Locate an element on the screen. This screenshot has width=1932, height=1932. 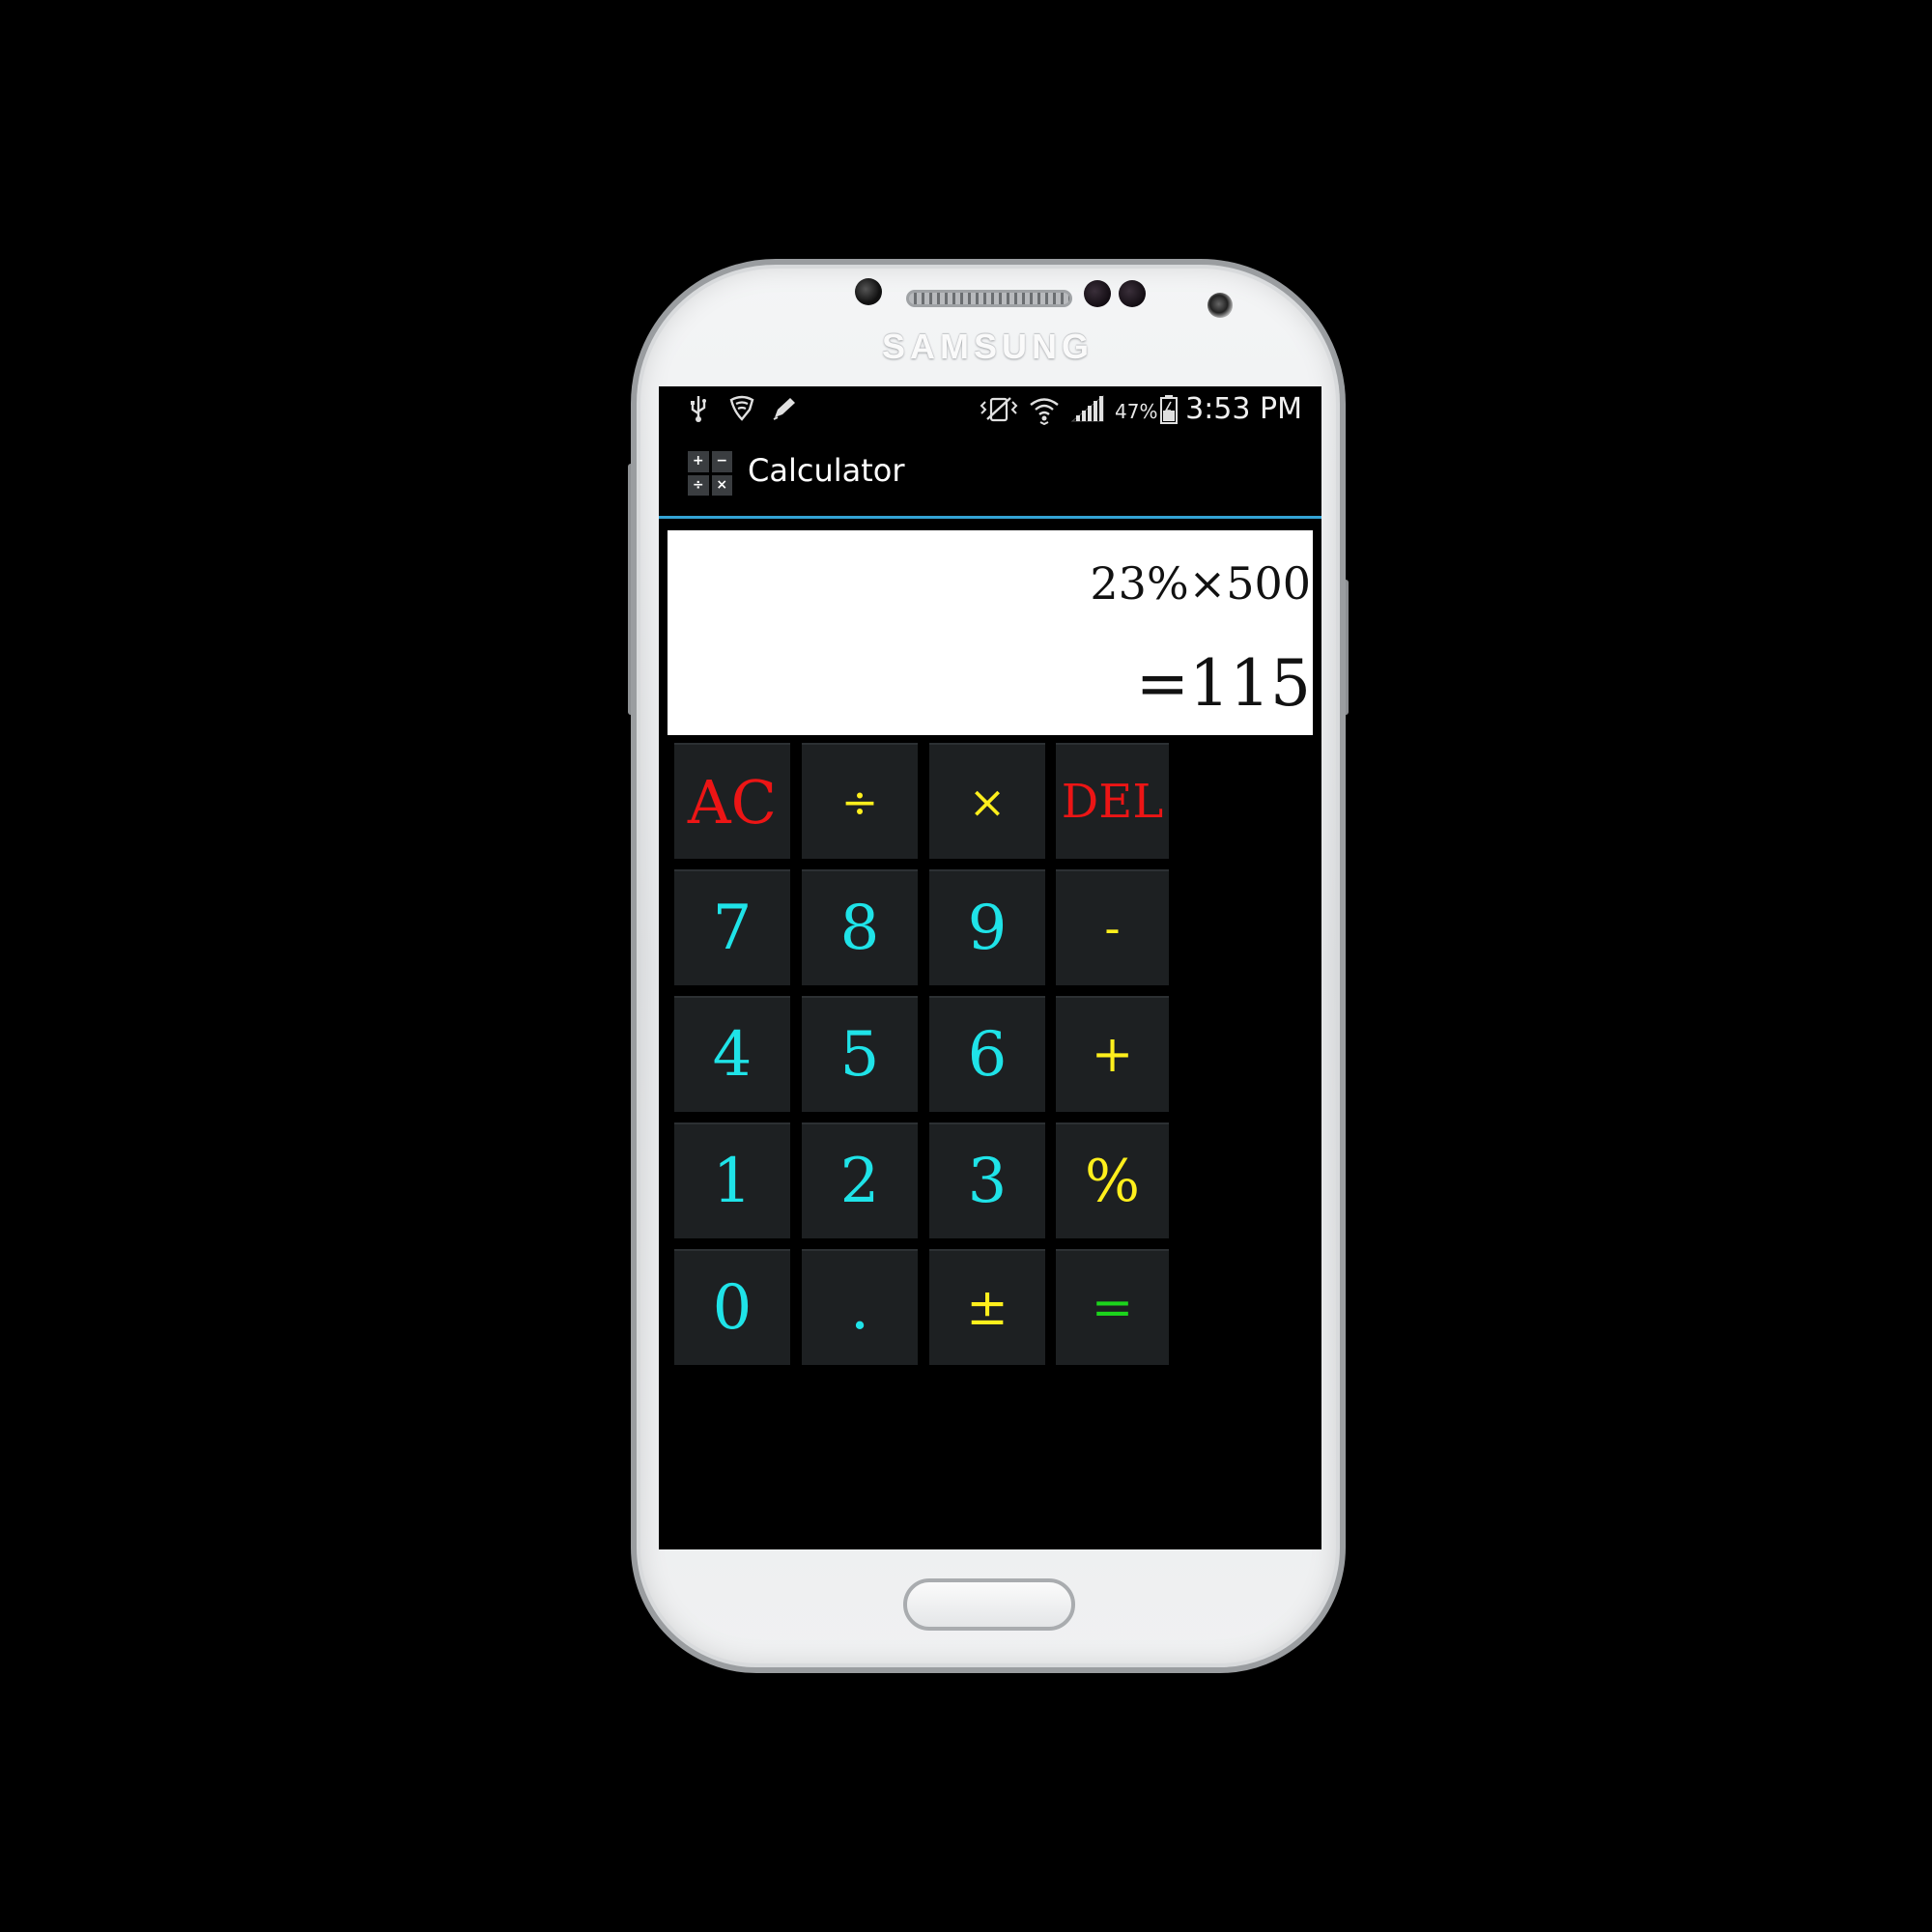
plus-icon: + is located at coordinates (698, 461).